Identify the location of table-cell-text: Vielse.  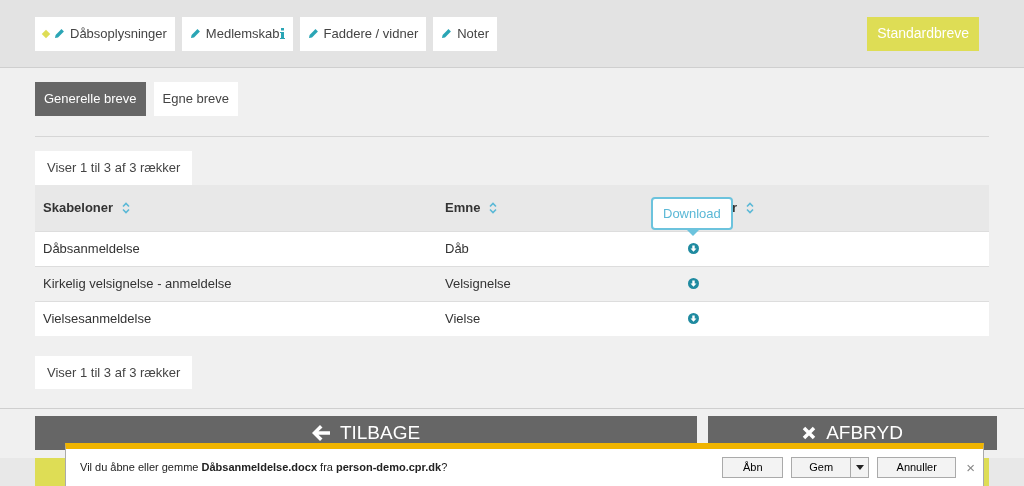
(463, 318).